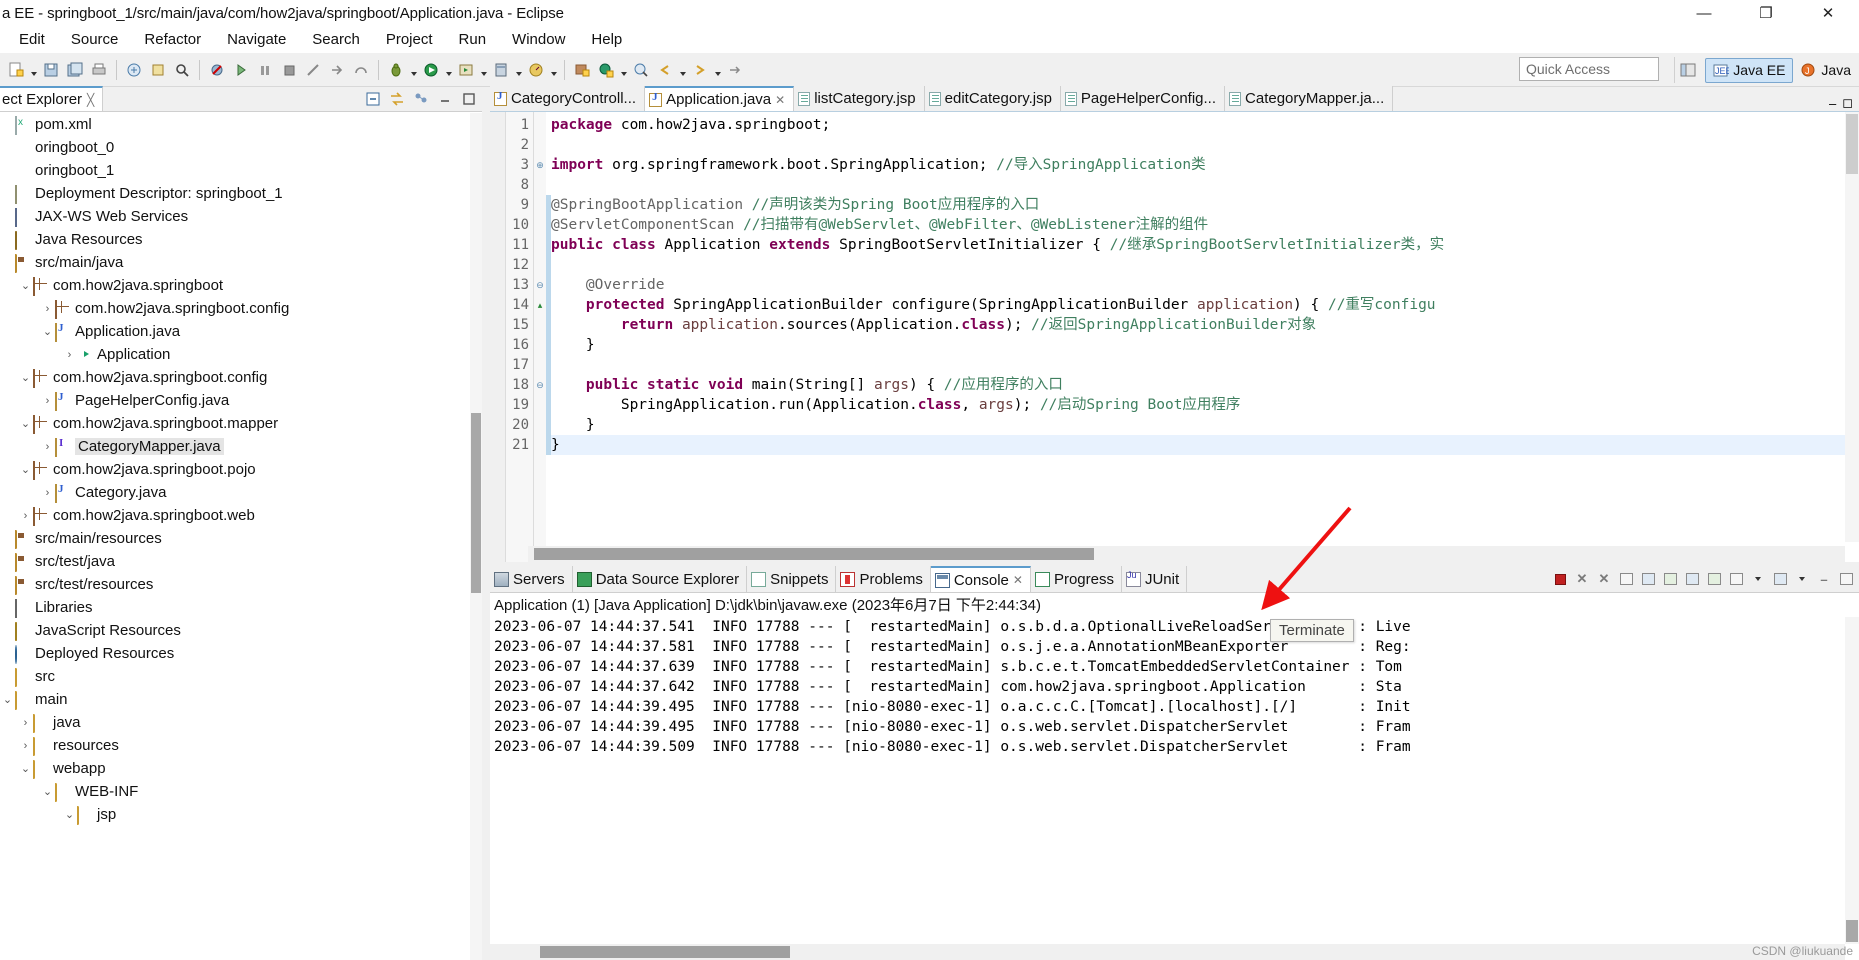 The image size is (1859, 960). I want to click on tree-item: src/main/java, so click(235, 262).